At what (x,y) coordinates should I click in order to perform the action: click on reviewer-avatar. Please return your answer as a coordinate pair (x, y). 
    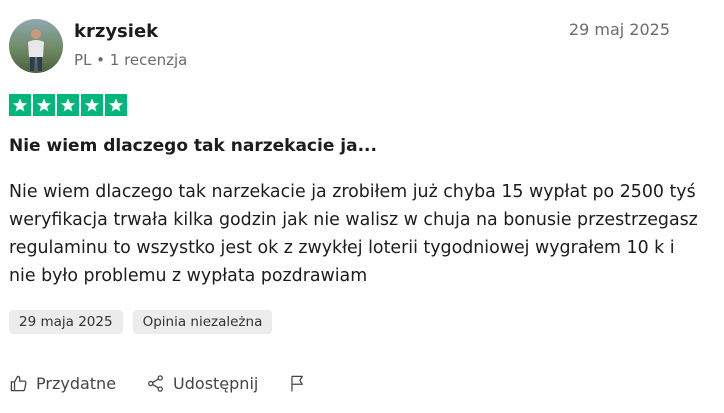
    Looking at the image, I should click on (36, 46).